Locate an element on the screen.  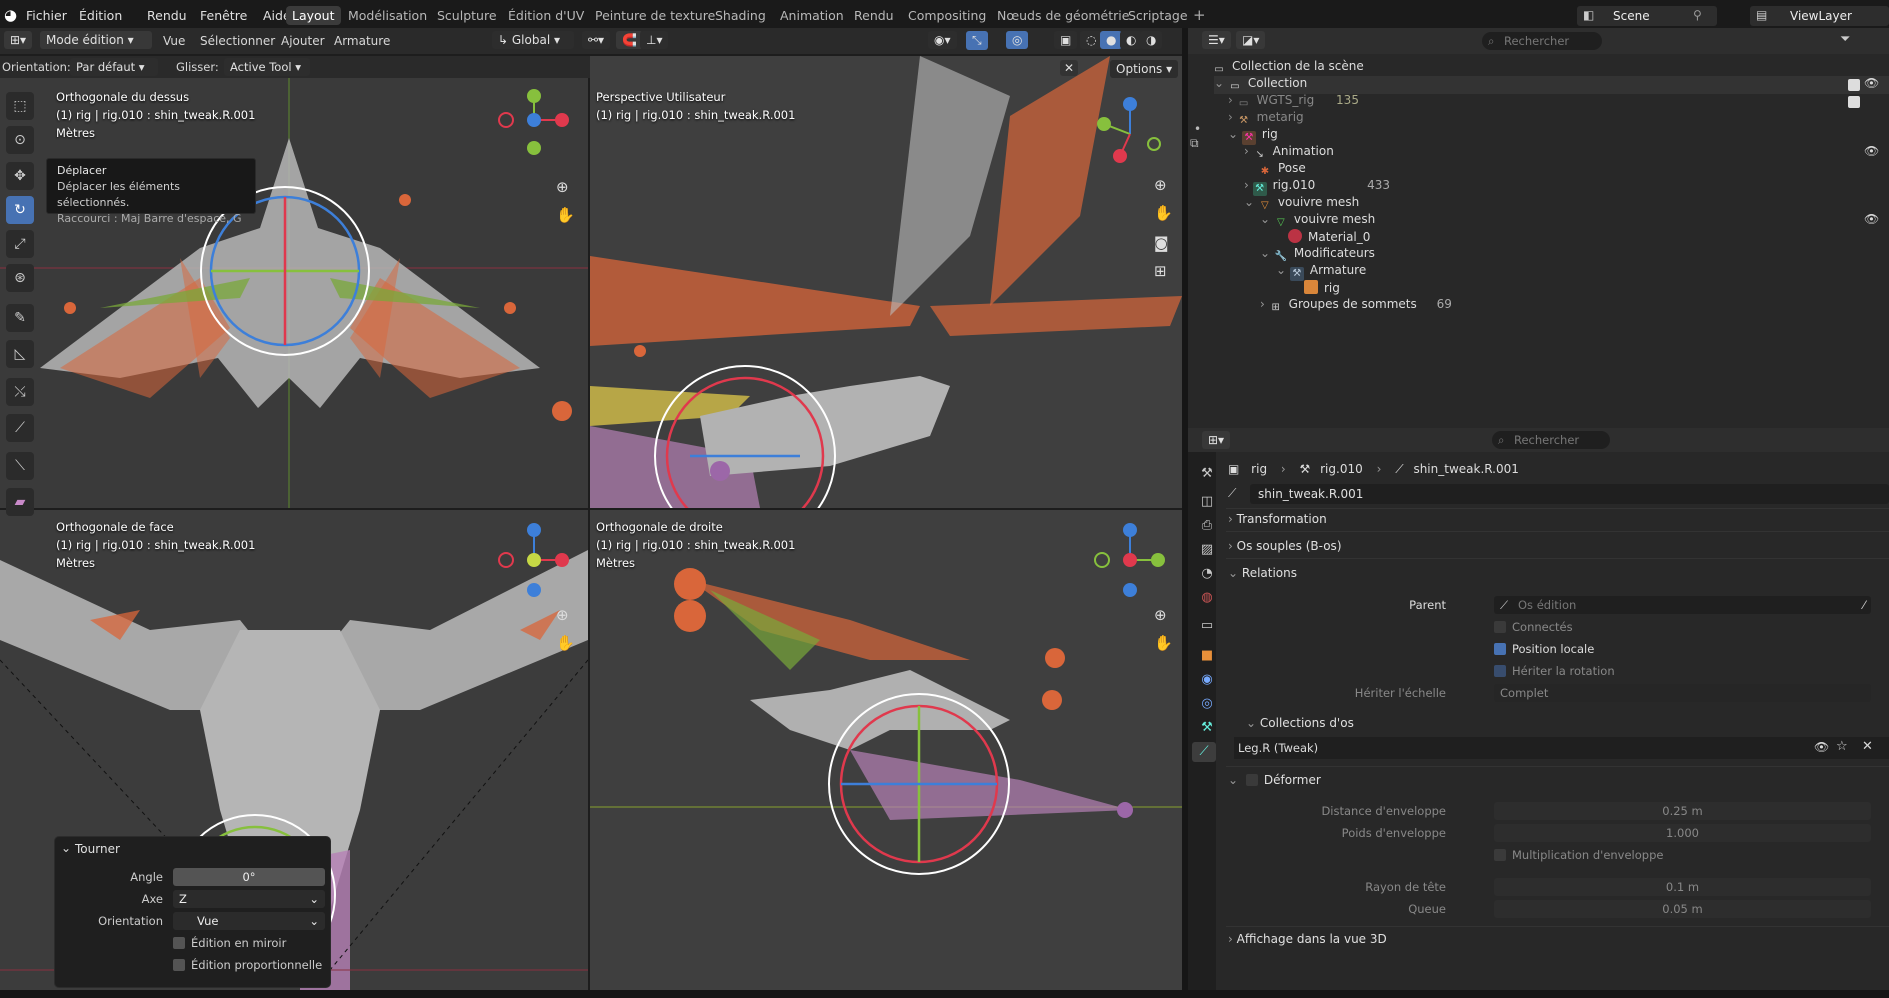
inherit-scale-dropdown: Complet is located at coordinates (1682, 693).